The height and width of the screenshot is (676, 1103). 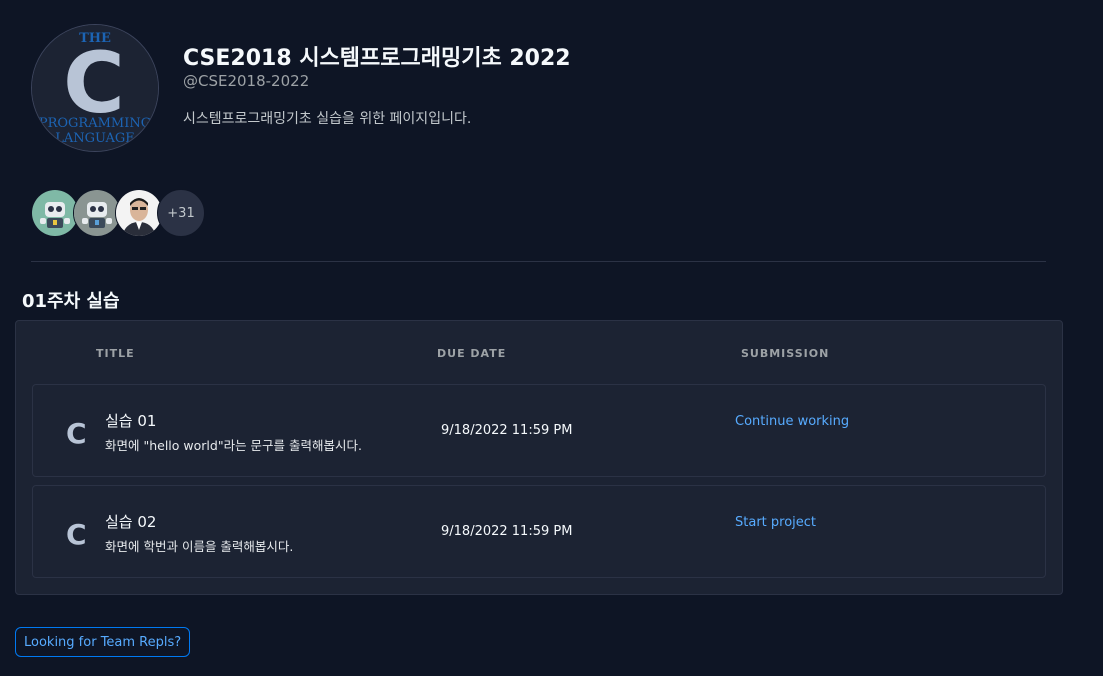 I want to click on section-title: 01주차 실습, so click(x=71, y=301).